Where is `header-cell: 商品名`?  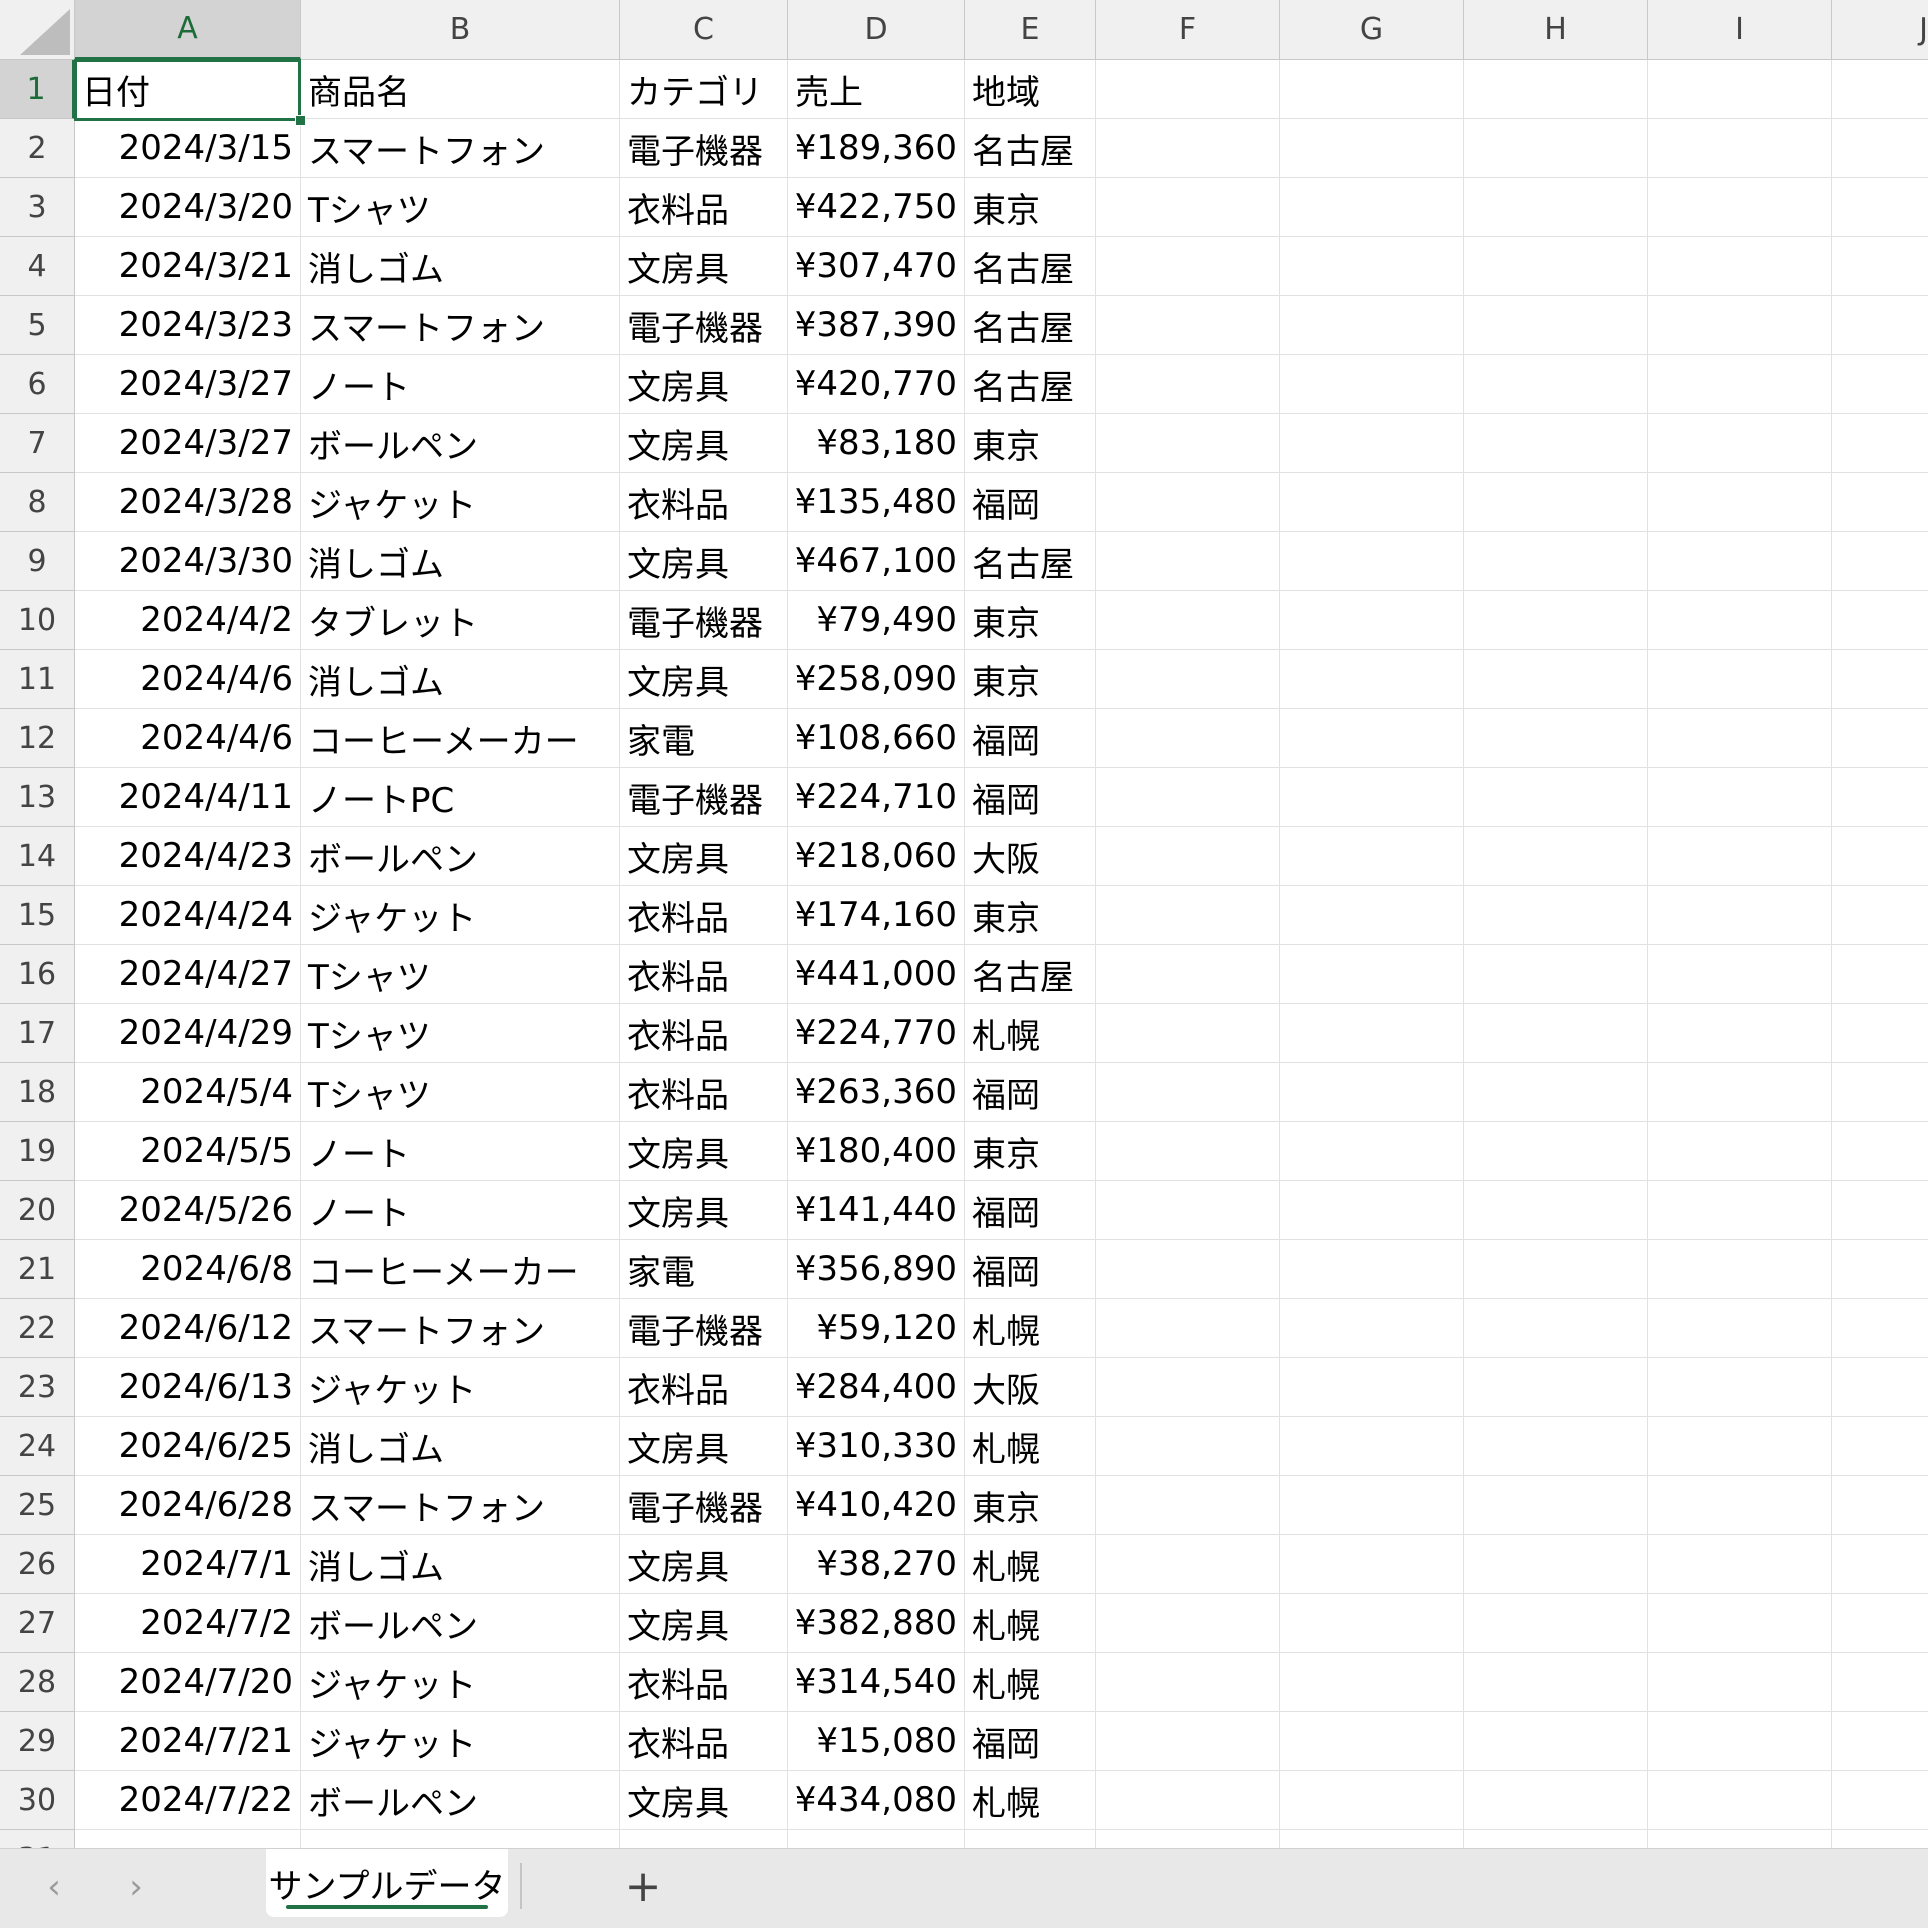
header-cell: 商品名 is located at coordinates (460, 89).